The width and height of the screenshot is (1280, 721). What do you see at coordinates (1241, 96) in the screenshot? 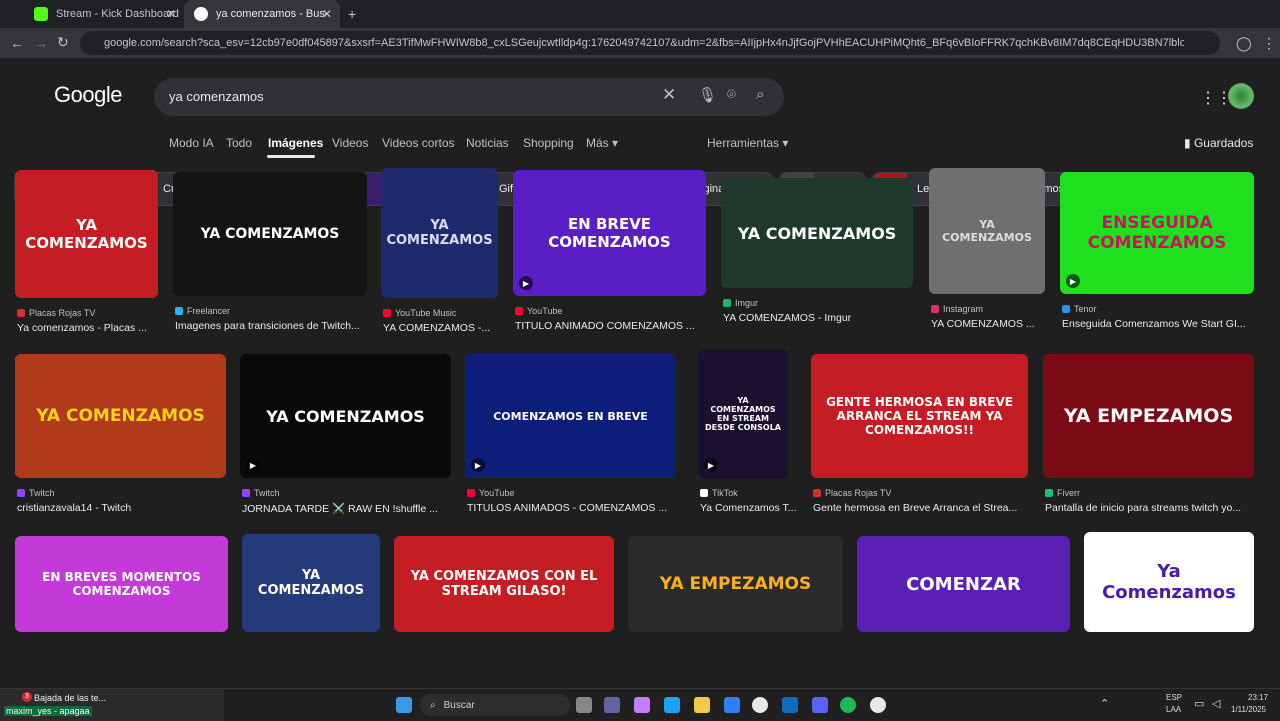
I see `avatar` at bounding box center [1241, 96].